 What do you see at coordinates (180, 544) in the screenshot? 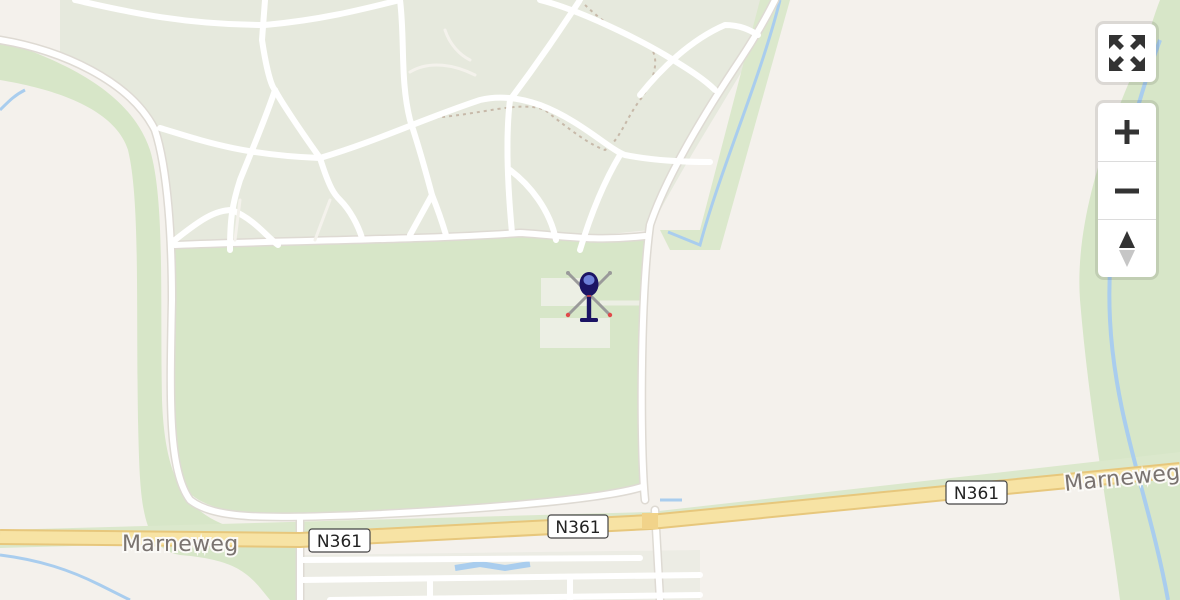
I see `road-label-marneweg-left: Marneweg` at bounding box center [180, 544].